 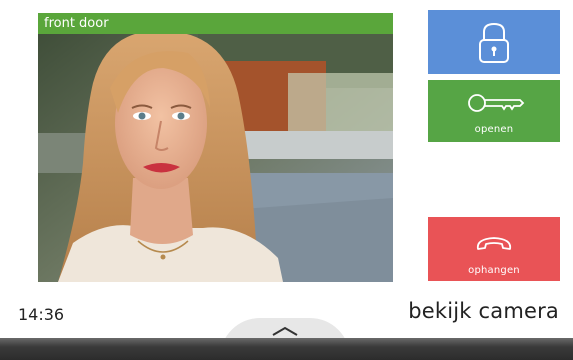 What do you see at coordinates (494, 129) in the screenshot?
I see `open-door-label: openen` at bounding box center [494, 129].